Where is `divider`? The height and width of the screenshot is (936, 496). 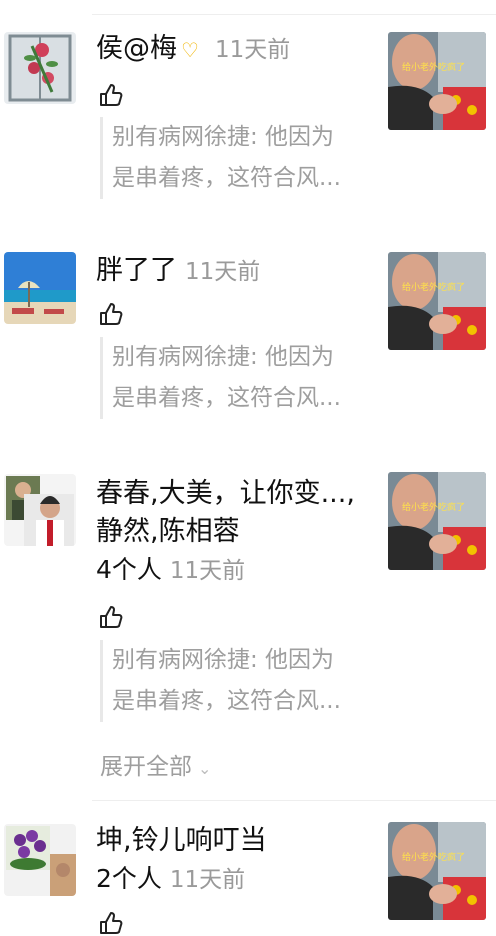 divider is located at coordinates (294, 800).